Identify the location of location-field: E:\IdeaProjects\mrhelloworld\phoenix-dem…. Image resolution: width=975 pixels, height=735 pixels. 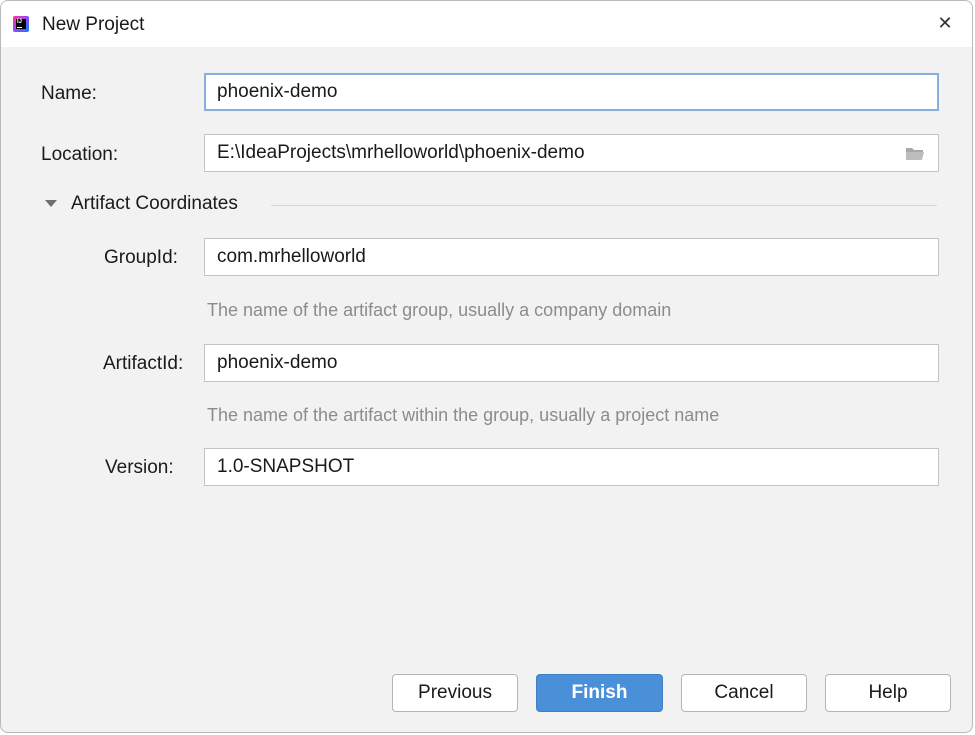
(571, 153).